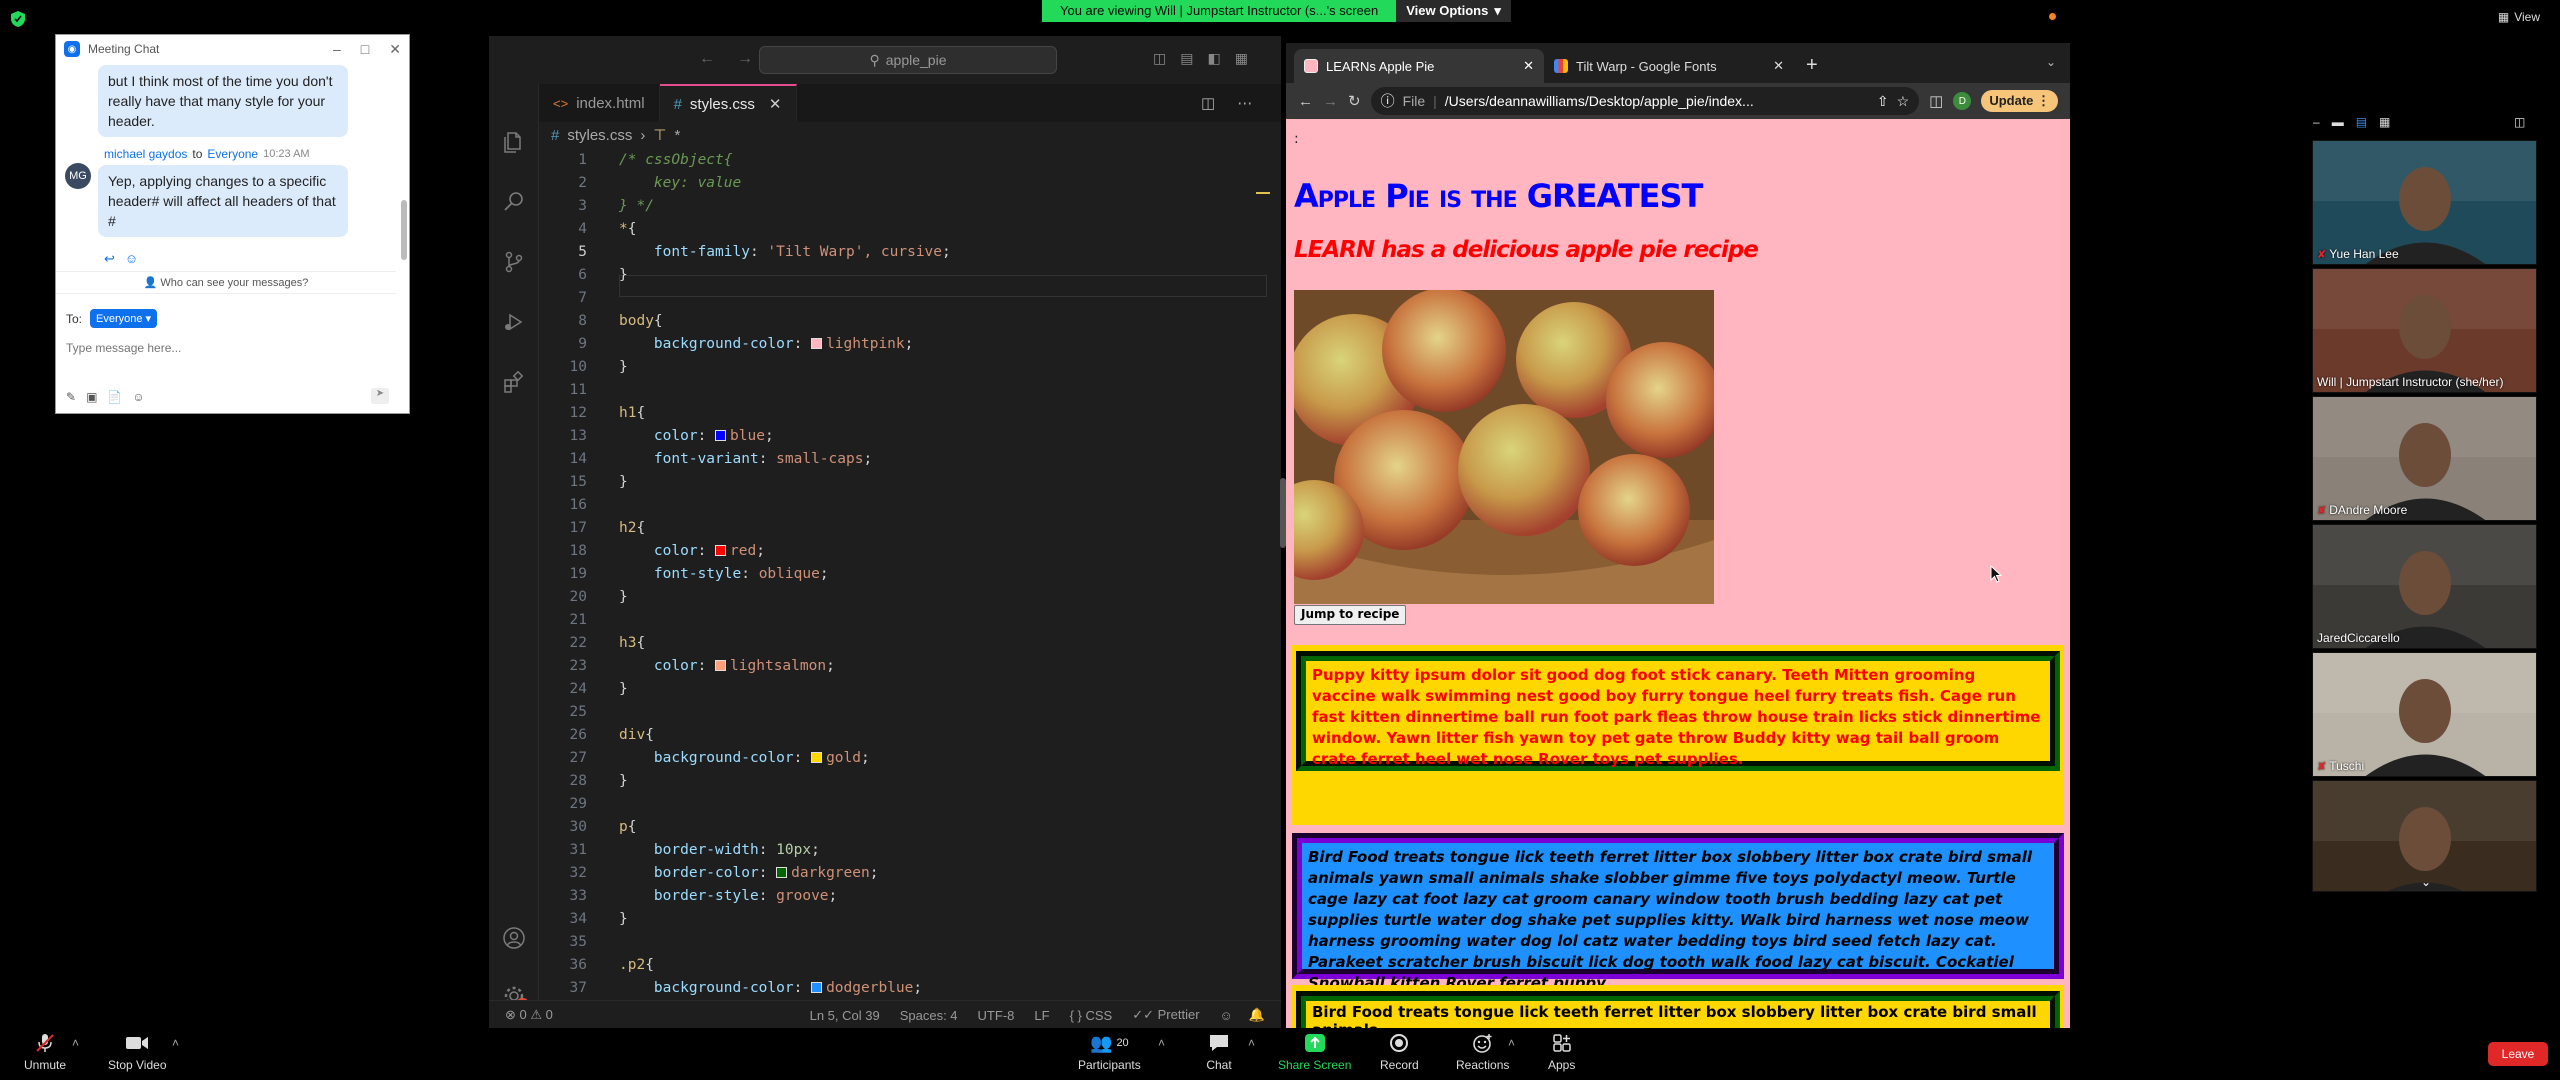  What do you see at coordinates (18, 19) in the screenshot?
I see `security-shield-icon` at bounding box center [18, 19].